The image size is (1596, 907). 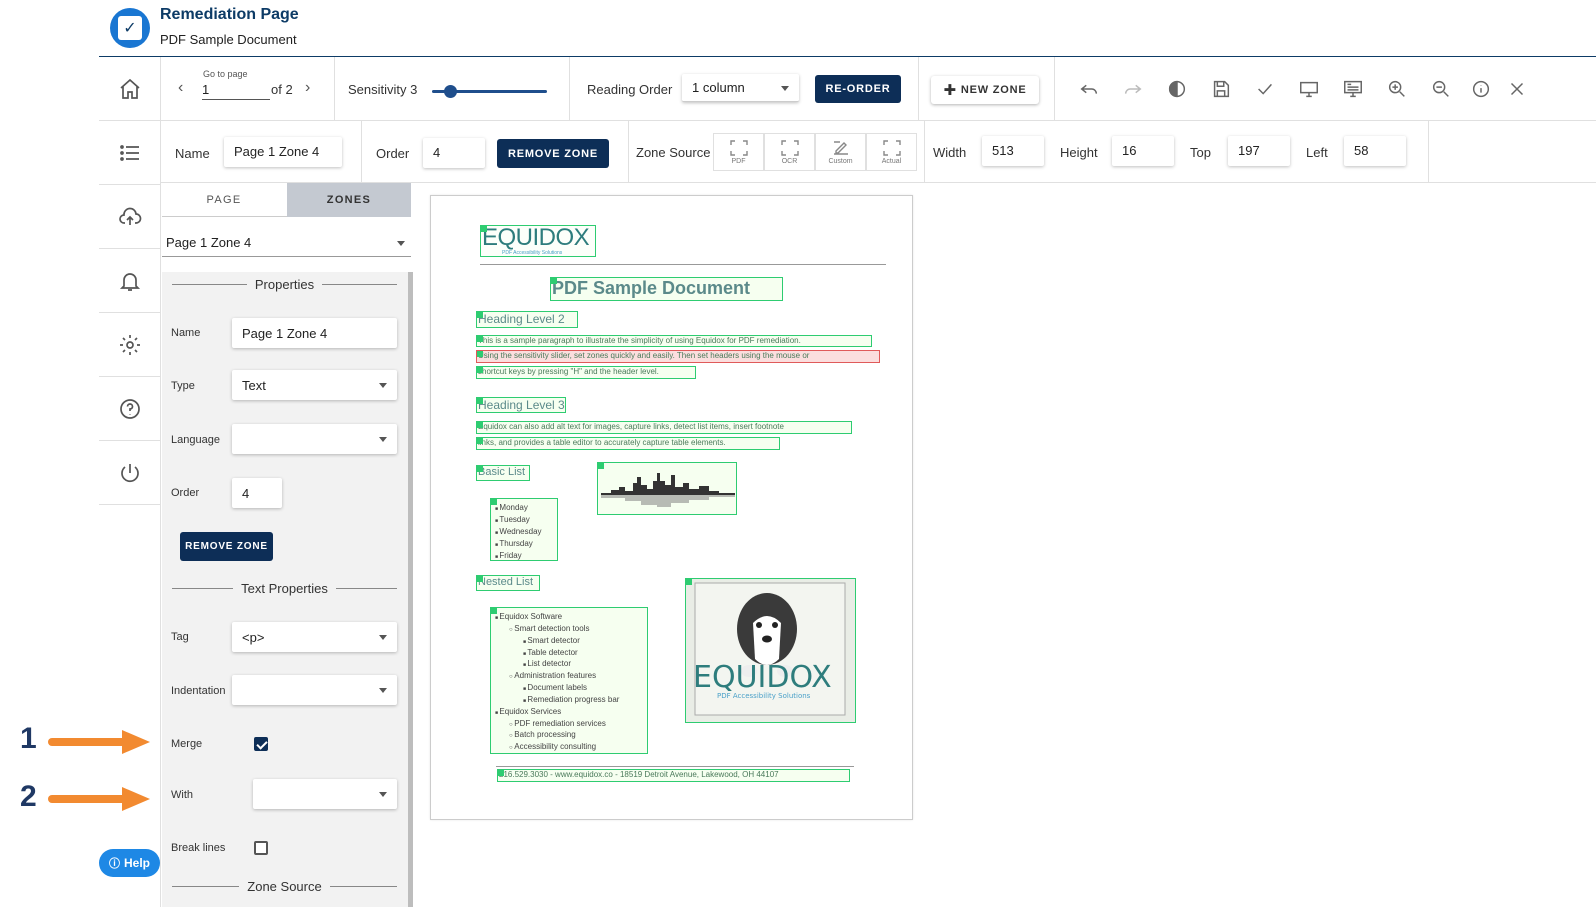 I want to click on dog-image-logo-text: EQUIDOX, so click(x=762, y=677).